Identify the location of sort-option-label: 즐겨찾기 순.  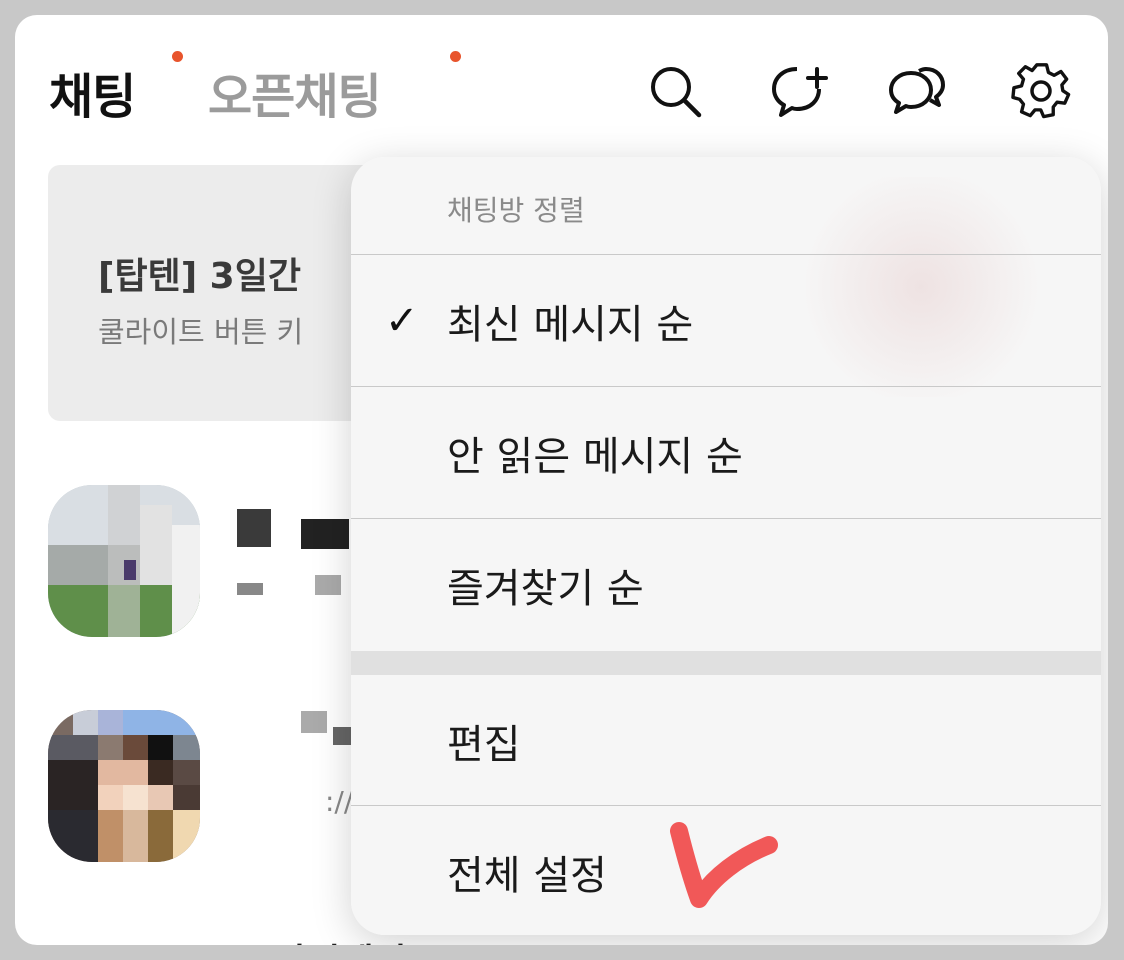
(545, 589).